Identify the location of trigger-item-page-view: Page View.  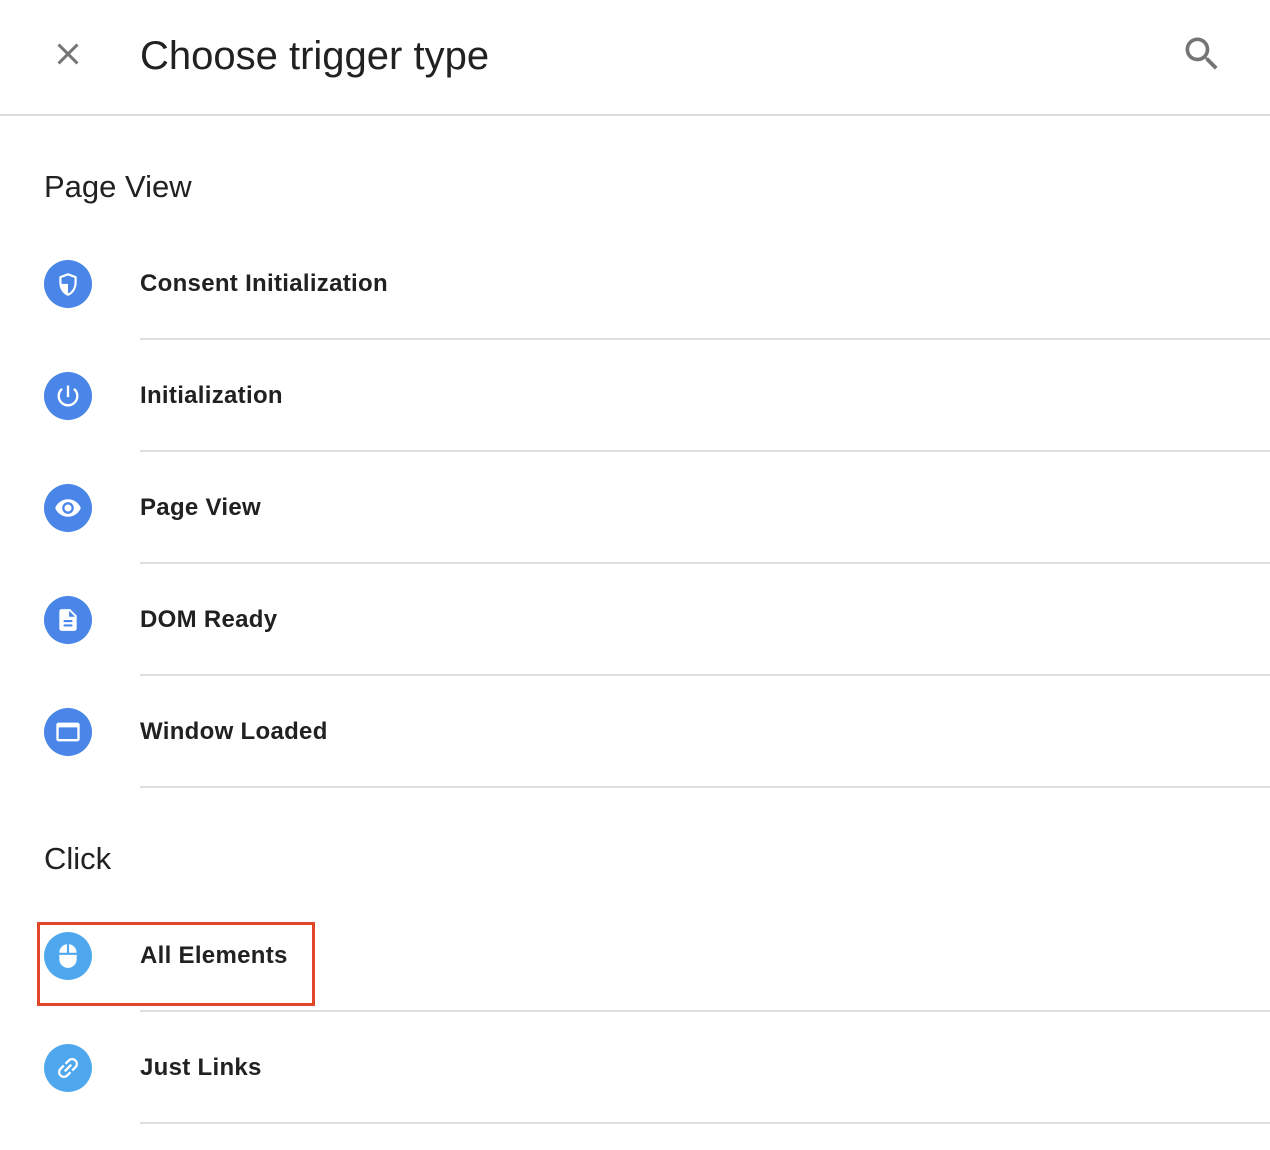
(635, 508).